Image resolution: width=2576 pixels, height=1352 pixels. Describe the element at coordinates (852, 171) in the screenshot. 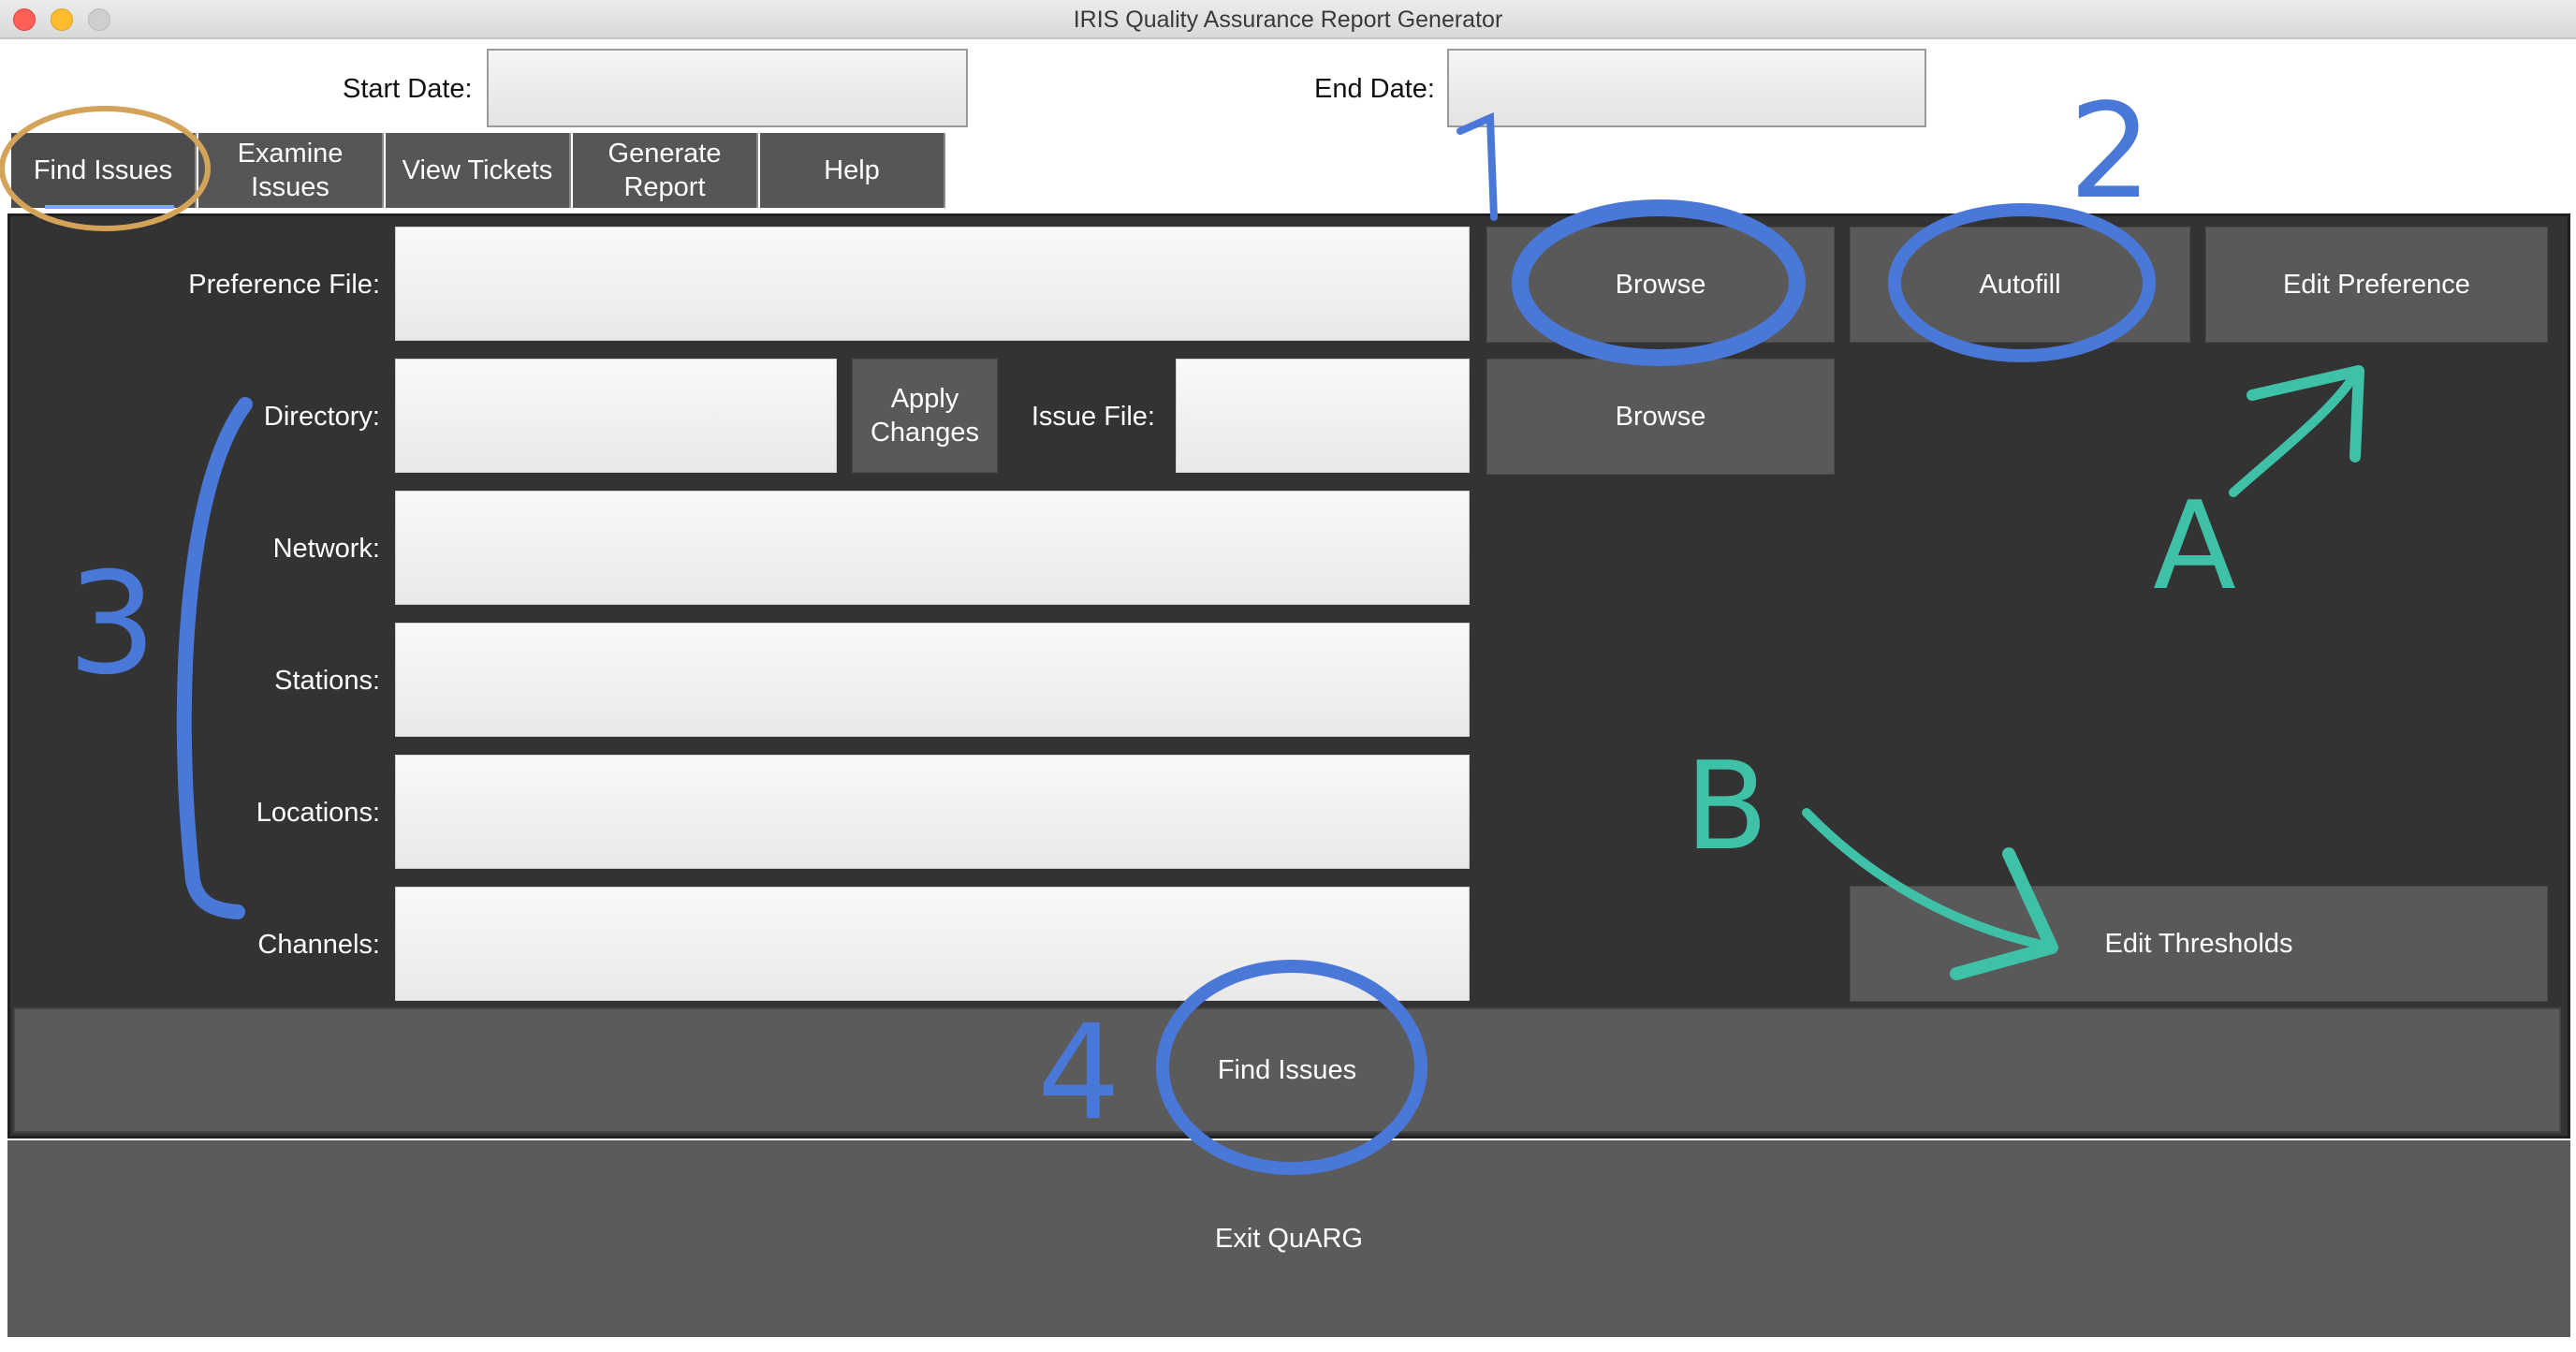

I see `tab-help: Help` at that location.